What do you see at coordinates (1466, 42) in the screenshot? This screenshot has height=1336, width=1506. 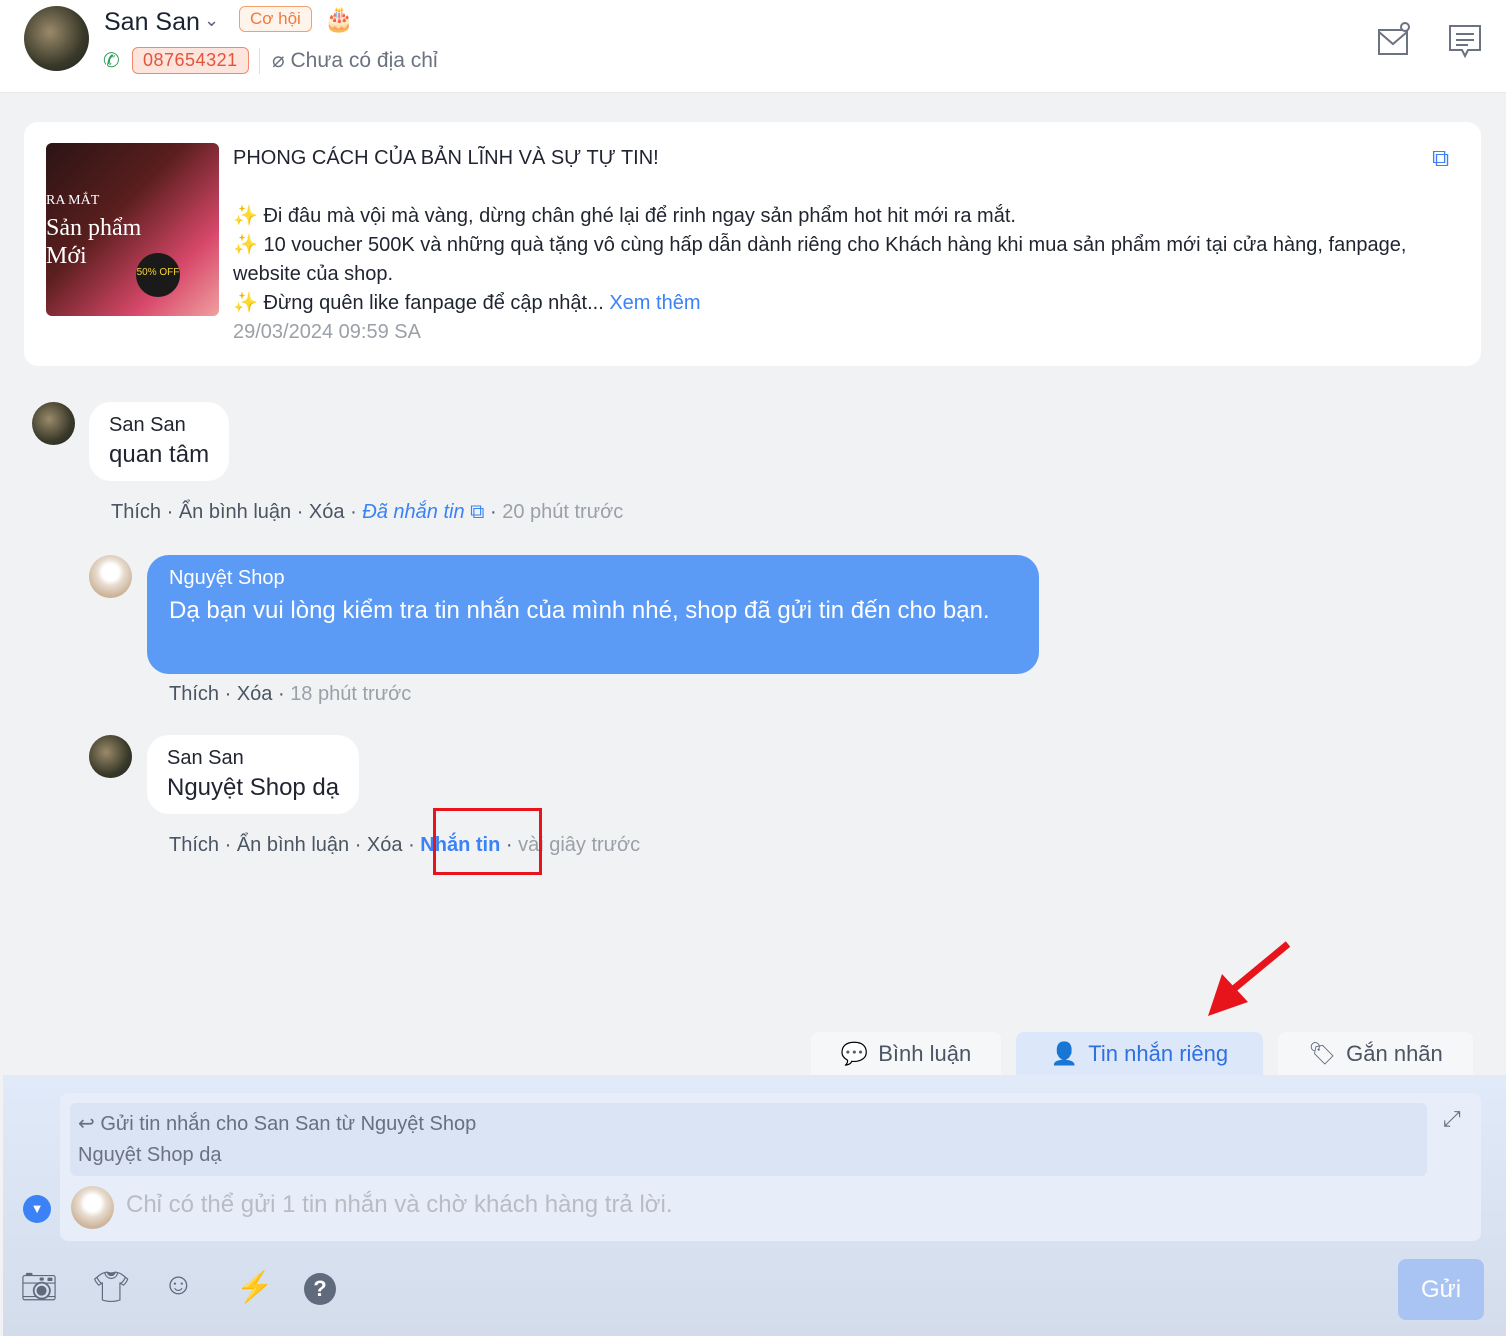 I see `notes-icon` at bounding box center [1466, 42].